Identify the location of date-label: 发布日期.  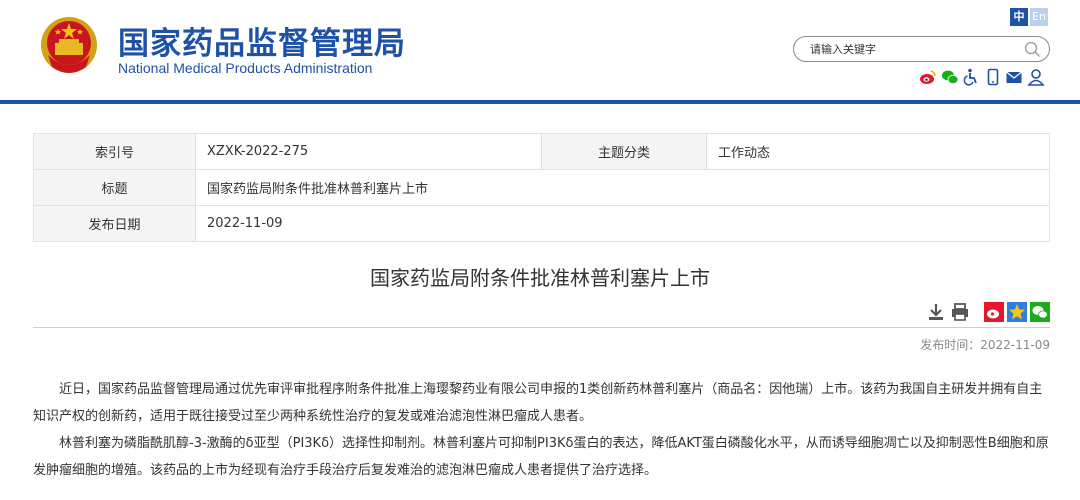
(114, 223).